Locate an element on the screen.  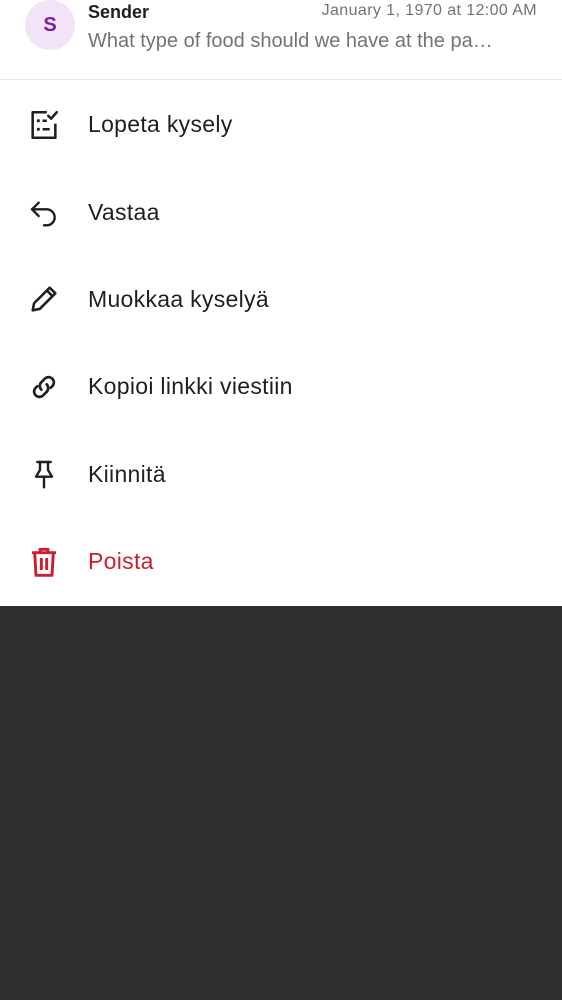
menu-item-label: Vastaa is located at coordinates (124, 211).